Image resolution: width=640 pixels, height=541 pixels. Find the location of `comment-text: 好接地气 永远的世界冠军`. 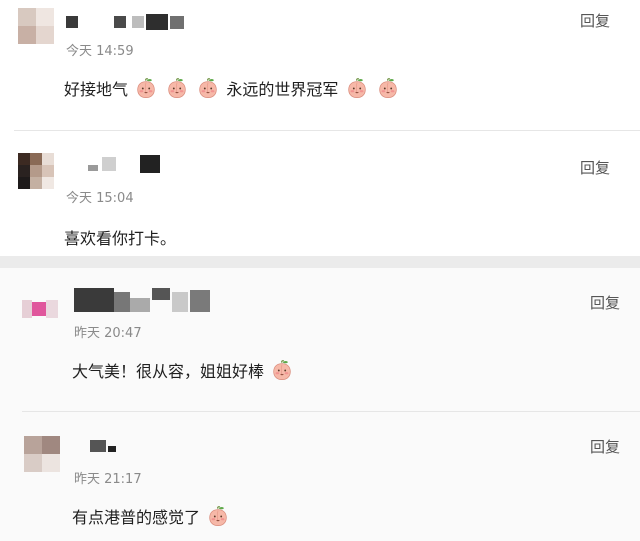

comment-text: 好接地气 永远的世界冠军 is located at coordinates (232, 88).